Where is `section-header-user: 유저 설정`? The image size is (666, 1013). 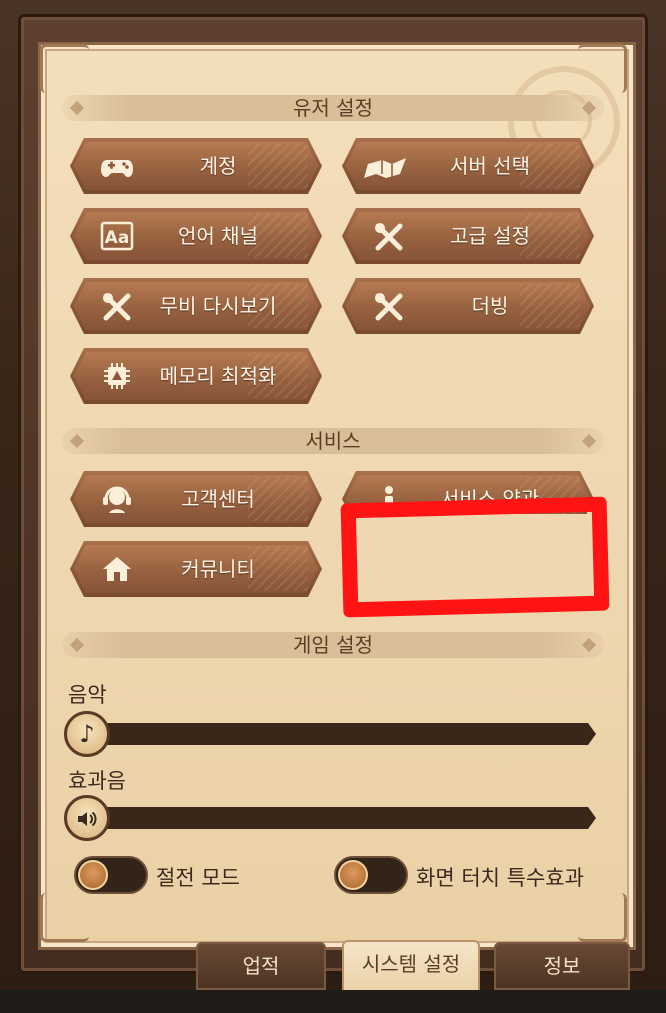 section-header-user: 유저 설정 is located at coordinates (333, 108).